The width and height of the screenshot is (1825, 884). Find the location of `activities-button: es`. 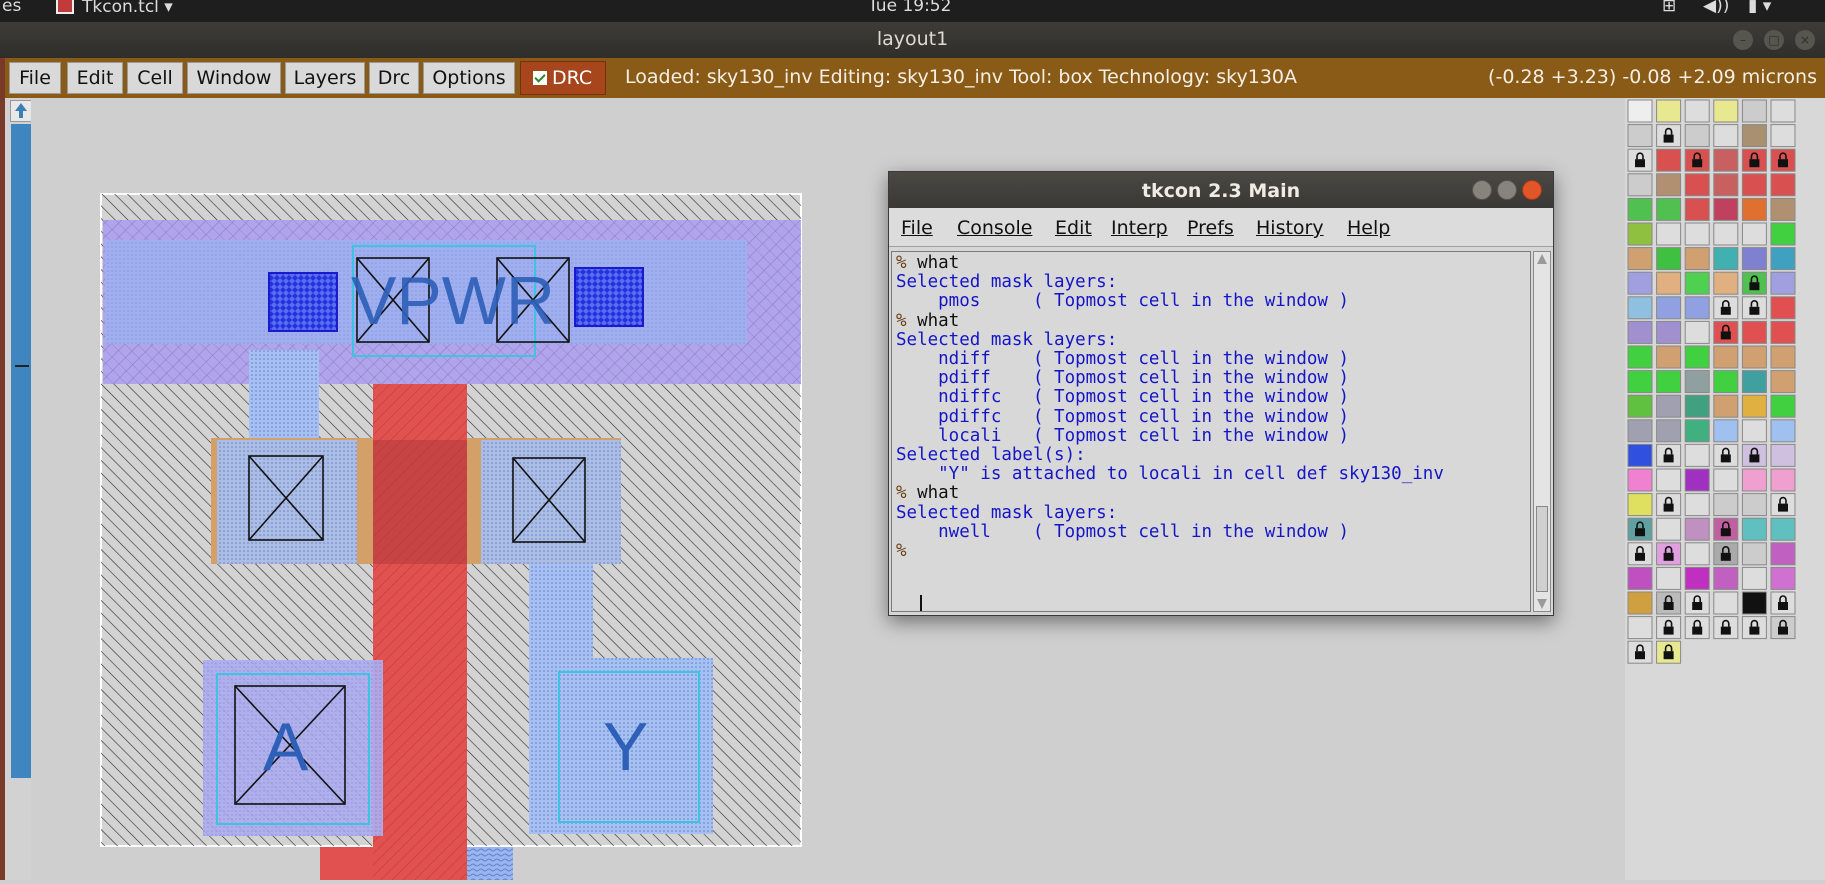

activities-button: es is located at coordinates (11, 8).